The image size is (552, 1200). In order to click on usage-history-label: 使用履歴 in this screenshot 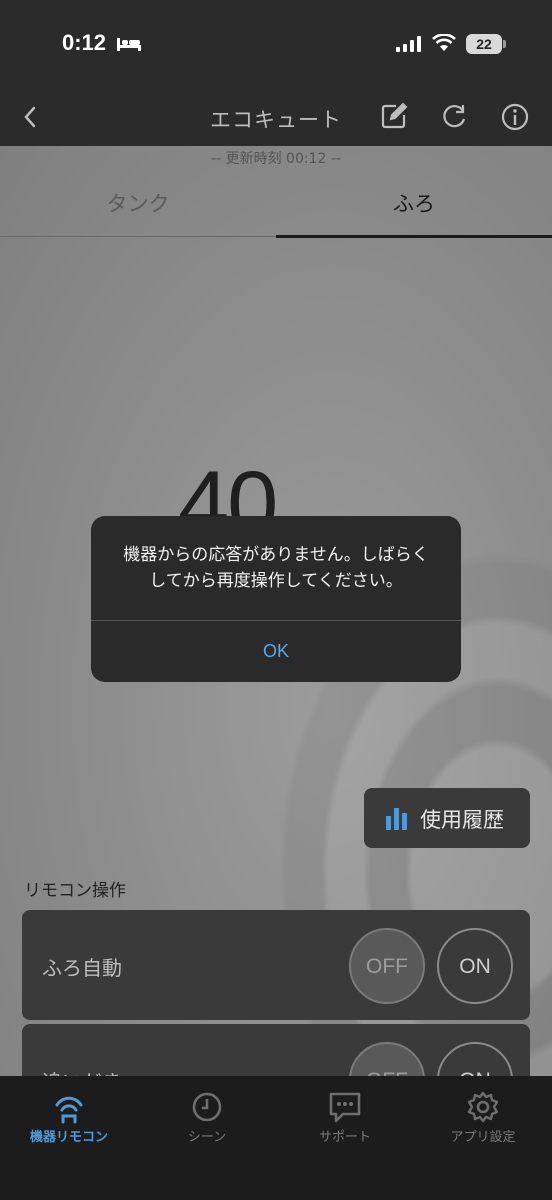, I will do `click(462, 820)`.